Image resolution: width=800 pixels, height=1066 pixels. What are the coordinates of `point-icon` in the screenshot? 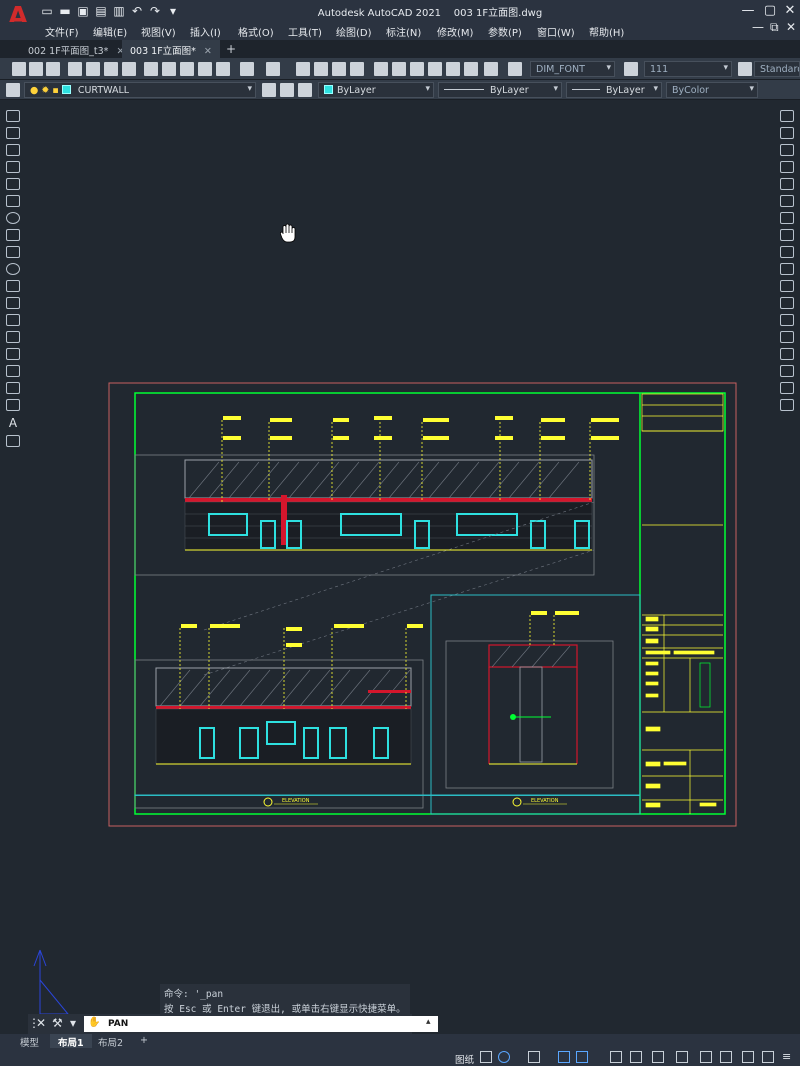 It's located at (13, 337).